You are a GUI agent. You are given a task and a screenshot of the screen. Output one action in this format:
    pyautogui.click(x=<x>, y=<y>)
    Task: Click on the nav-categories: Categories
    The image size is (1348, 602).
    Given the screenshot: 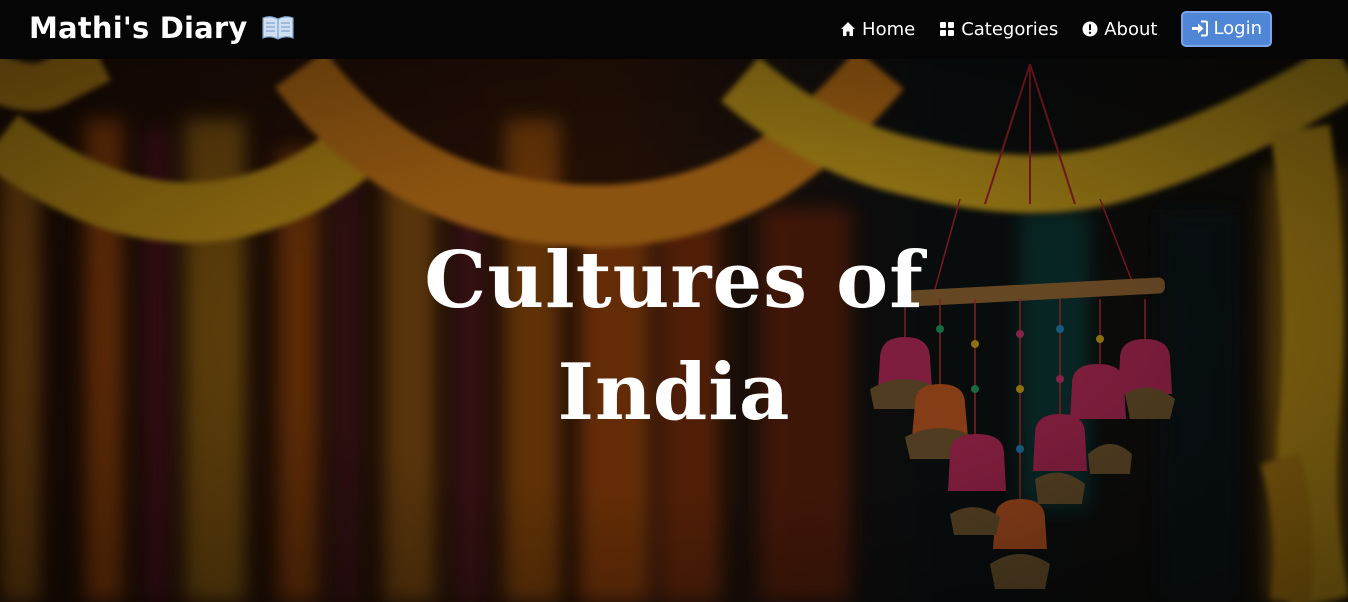 What is the action you would take?
    pyautogui.click(x=998, y=29)
    